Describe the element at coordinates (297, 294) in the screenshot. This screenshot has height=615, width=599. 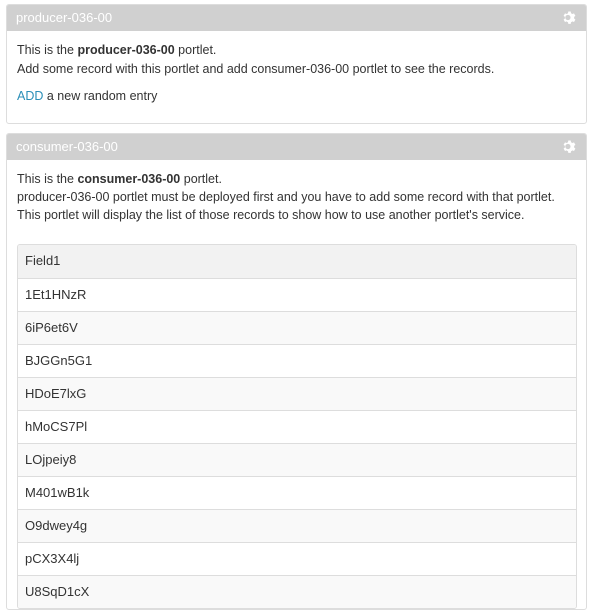
I see `table-row: 1Et1HNzR` at that location.